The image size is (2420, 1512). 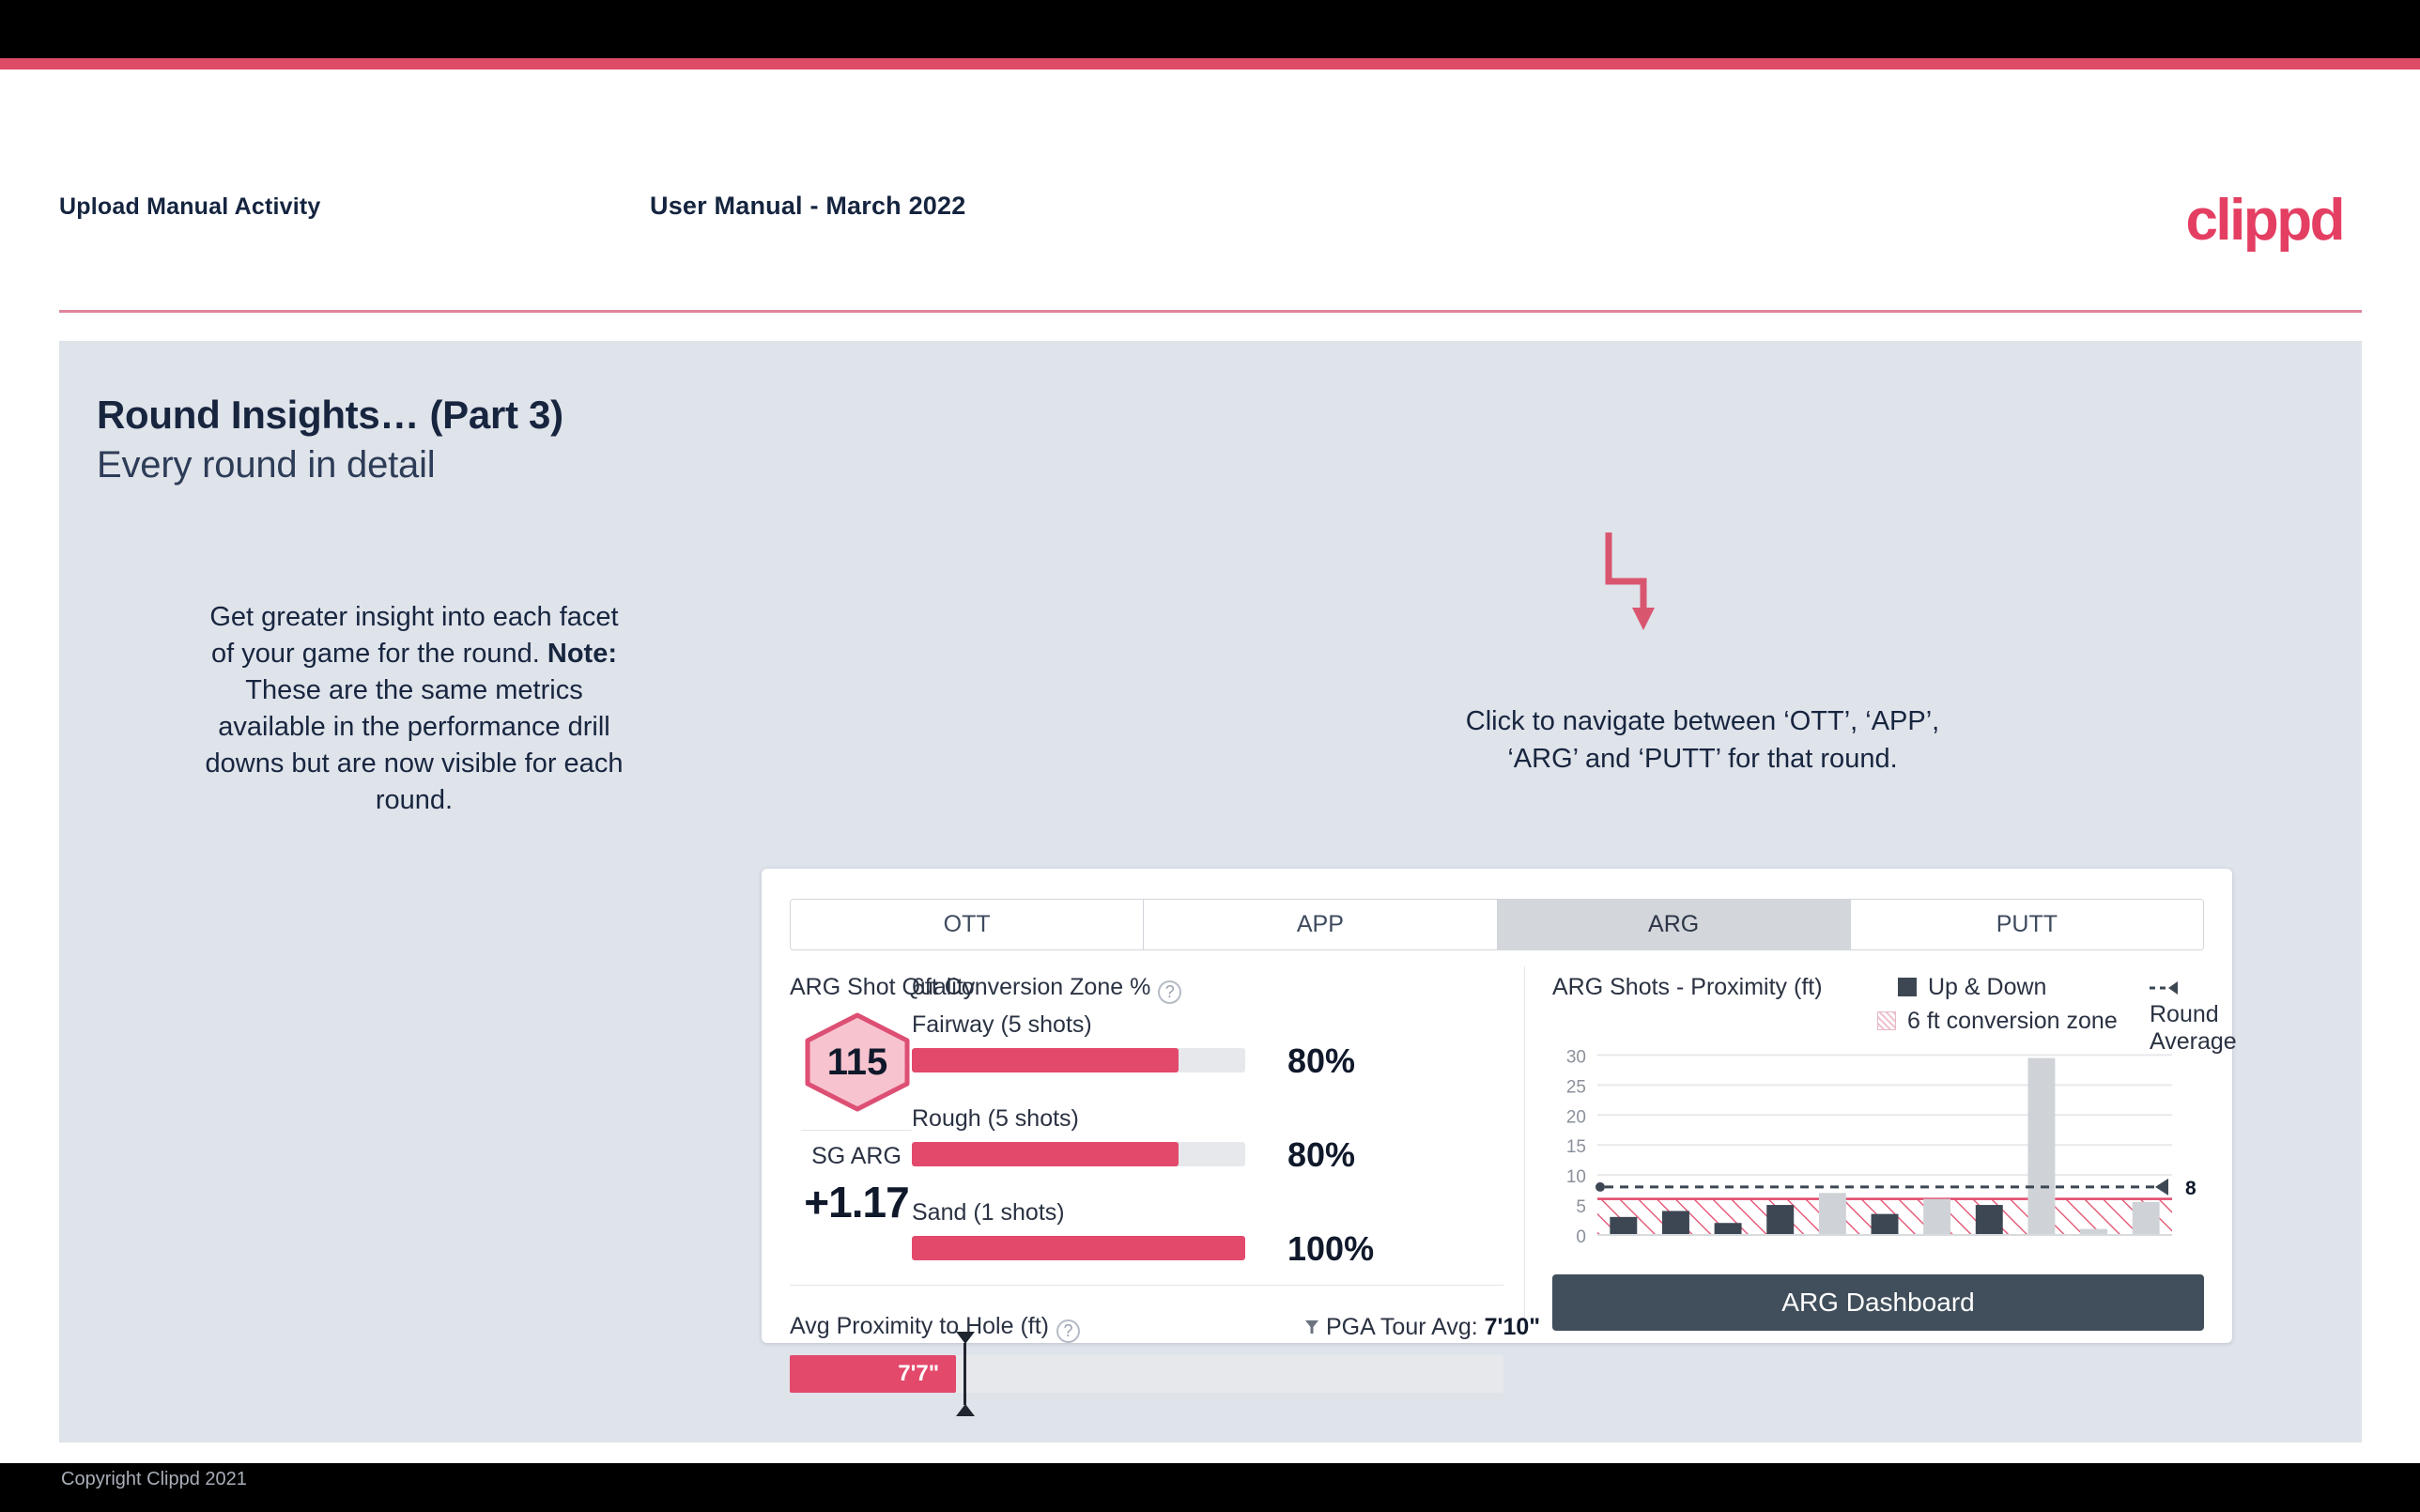 What do you see at coordinates (1146, 1286) in the screenshot?
I see `left-section-divider` at bounding box center [1146, 1286].